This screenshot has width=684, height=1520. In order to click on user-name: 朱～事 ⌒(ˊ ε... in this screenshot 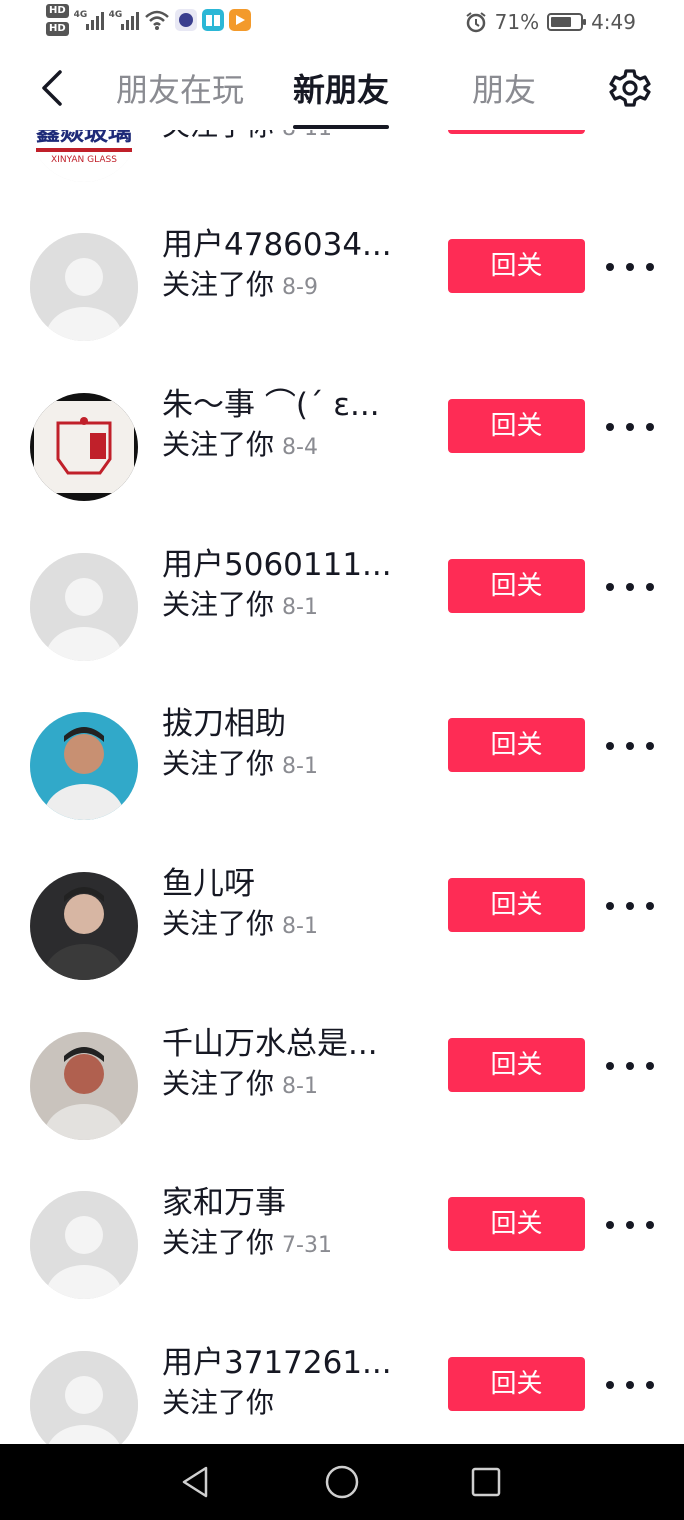, I will do `click(271, 405)`.